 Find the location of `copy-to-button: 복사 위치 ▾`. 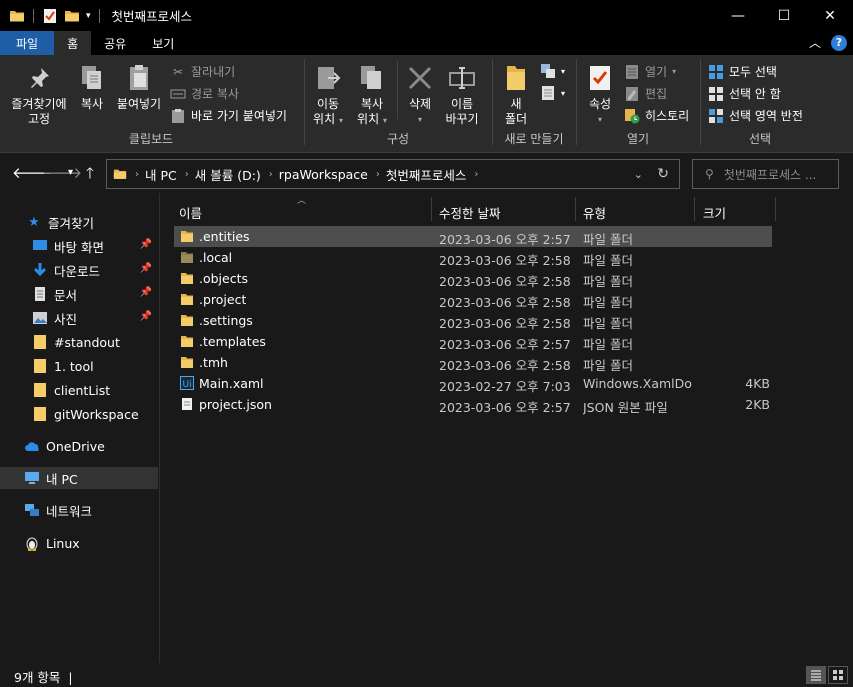

copy-to-button: 복사 위치 ▾ is located at coordinates (372, 95).